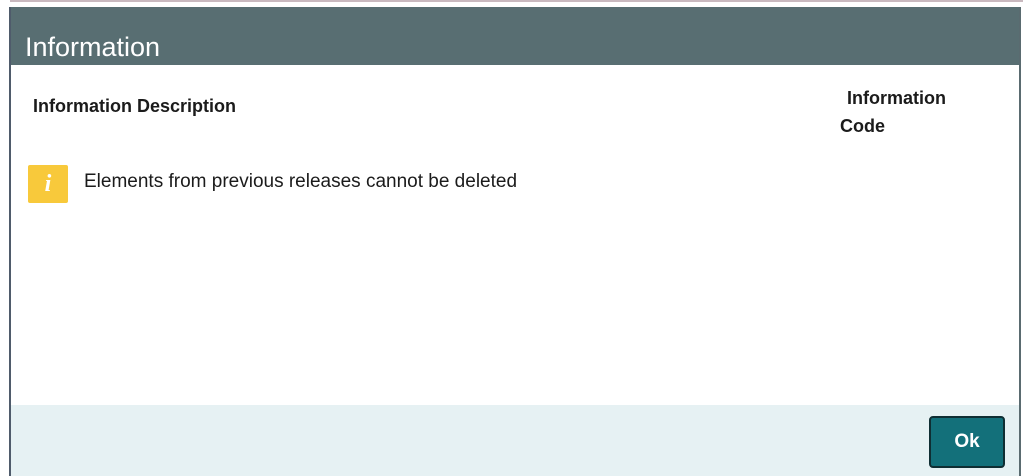 The height and width of the screenshot is (476, 1023). Describe the element at coordinates (5, 238) in the screenshot. I see `left-border` at that location.